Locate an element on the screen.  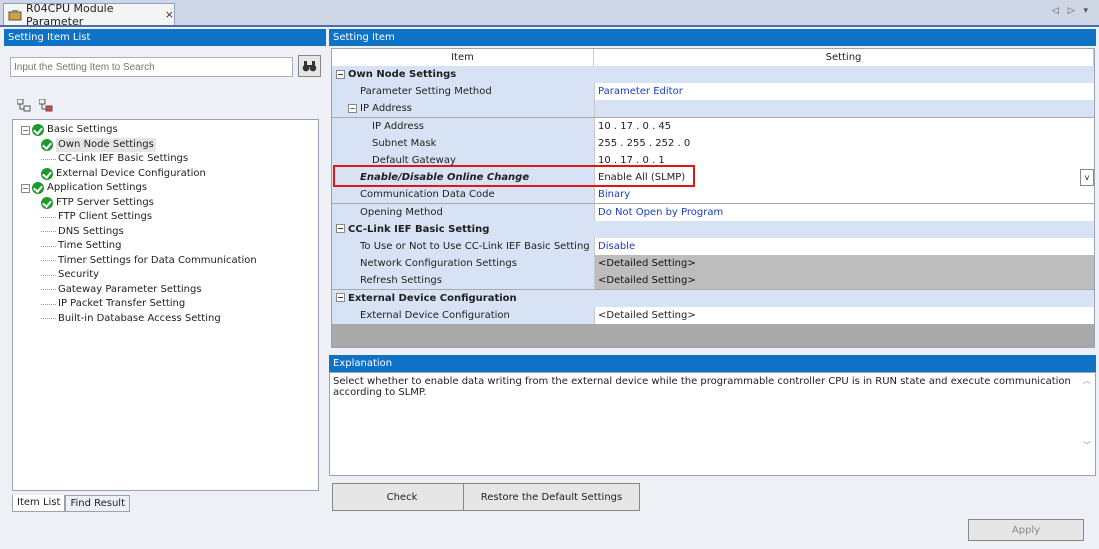
explanation-panel: Explanation is located at coordinates (712, 363).